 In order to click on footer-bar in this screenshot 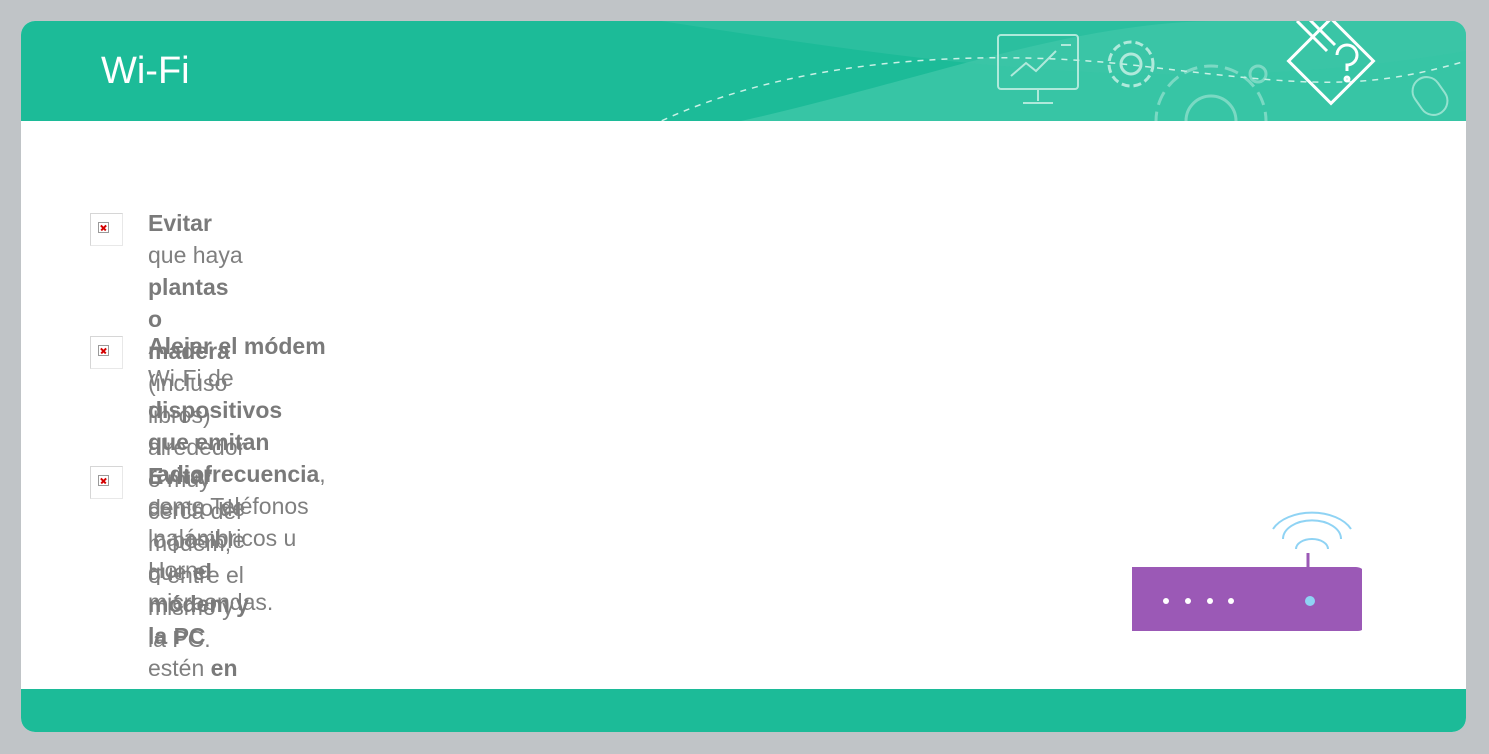, I will do `click(743, 710)`.